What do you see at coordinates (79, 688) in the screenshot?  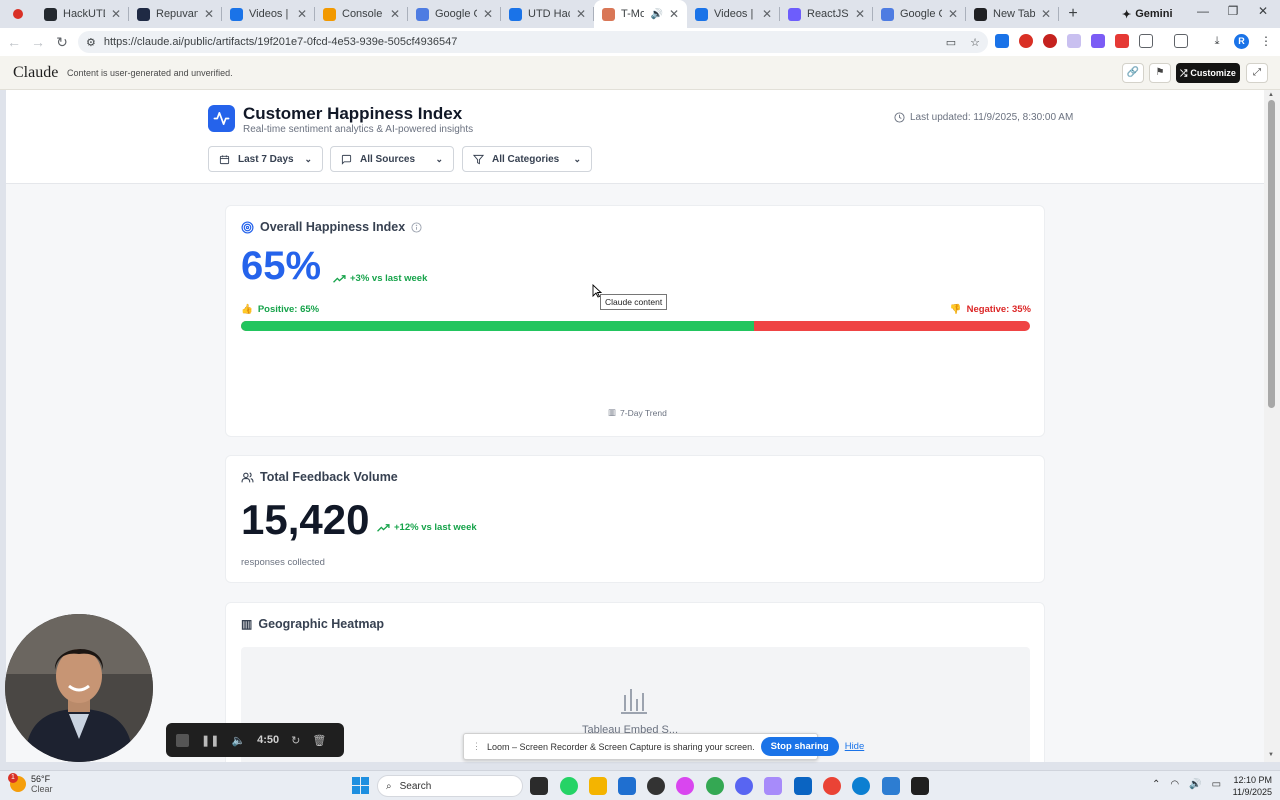 I see `webcam-bubble` at bounding box center [79, 688].